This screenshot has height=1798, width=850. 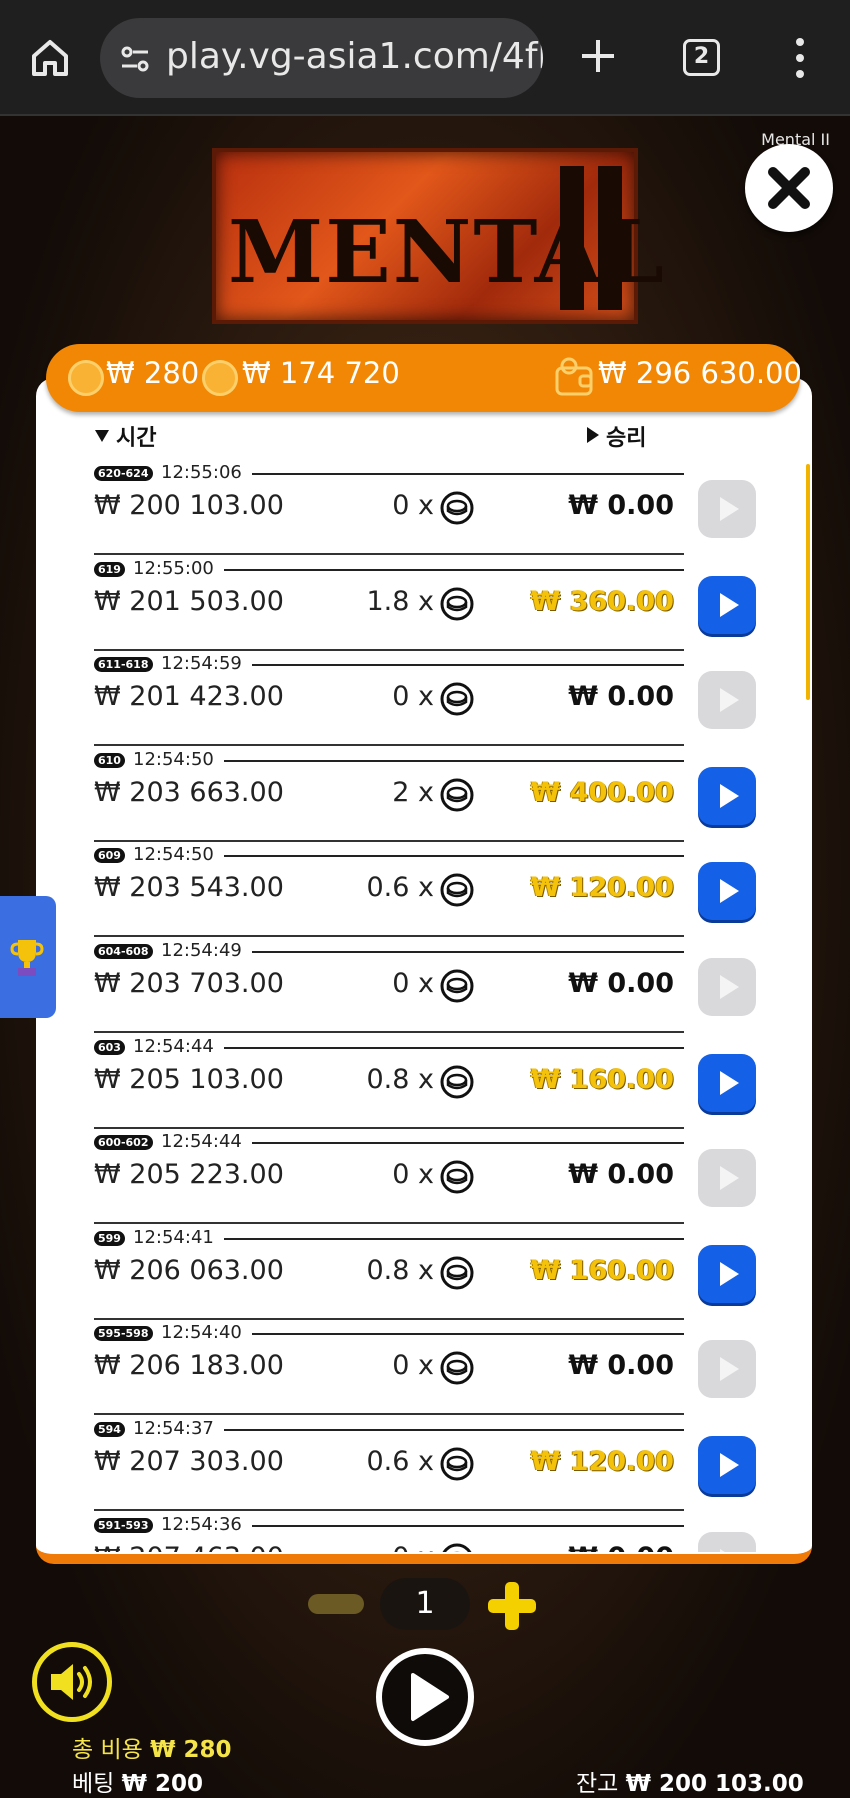 I want to click on history-row: 591-593 12:54:36 ₩ 207 463.00 0 x ₩ 0.00, so click(x=425, y=1533).